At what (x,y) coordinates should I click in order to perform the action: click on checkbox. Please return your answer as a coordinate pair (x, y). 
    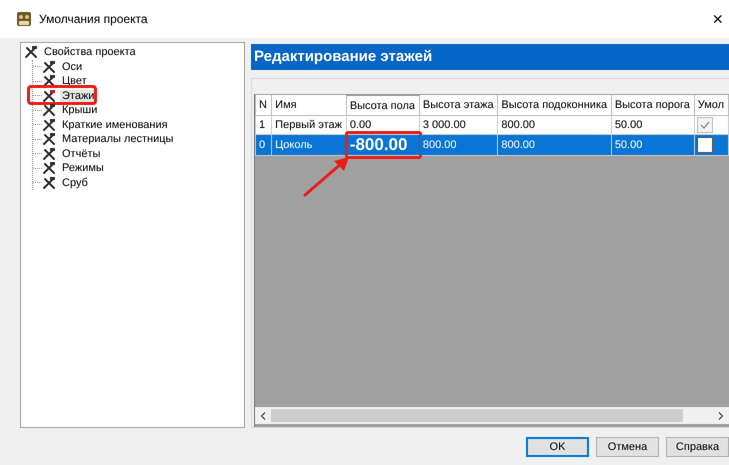
    Looking at the image, I should click on (704, 145).